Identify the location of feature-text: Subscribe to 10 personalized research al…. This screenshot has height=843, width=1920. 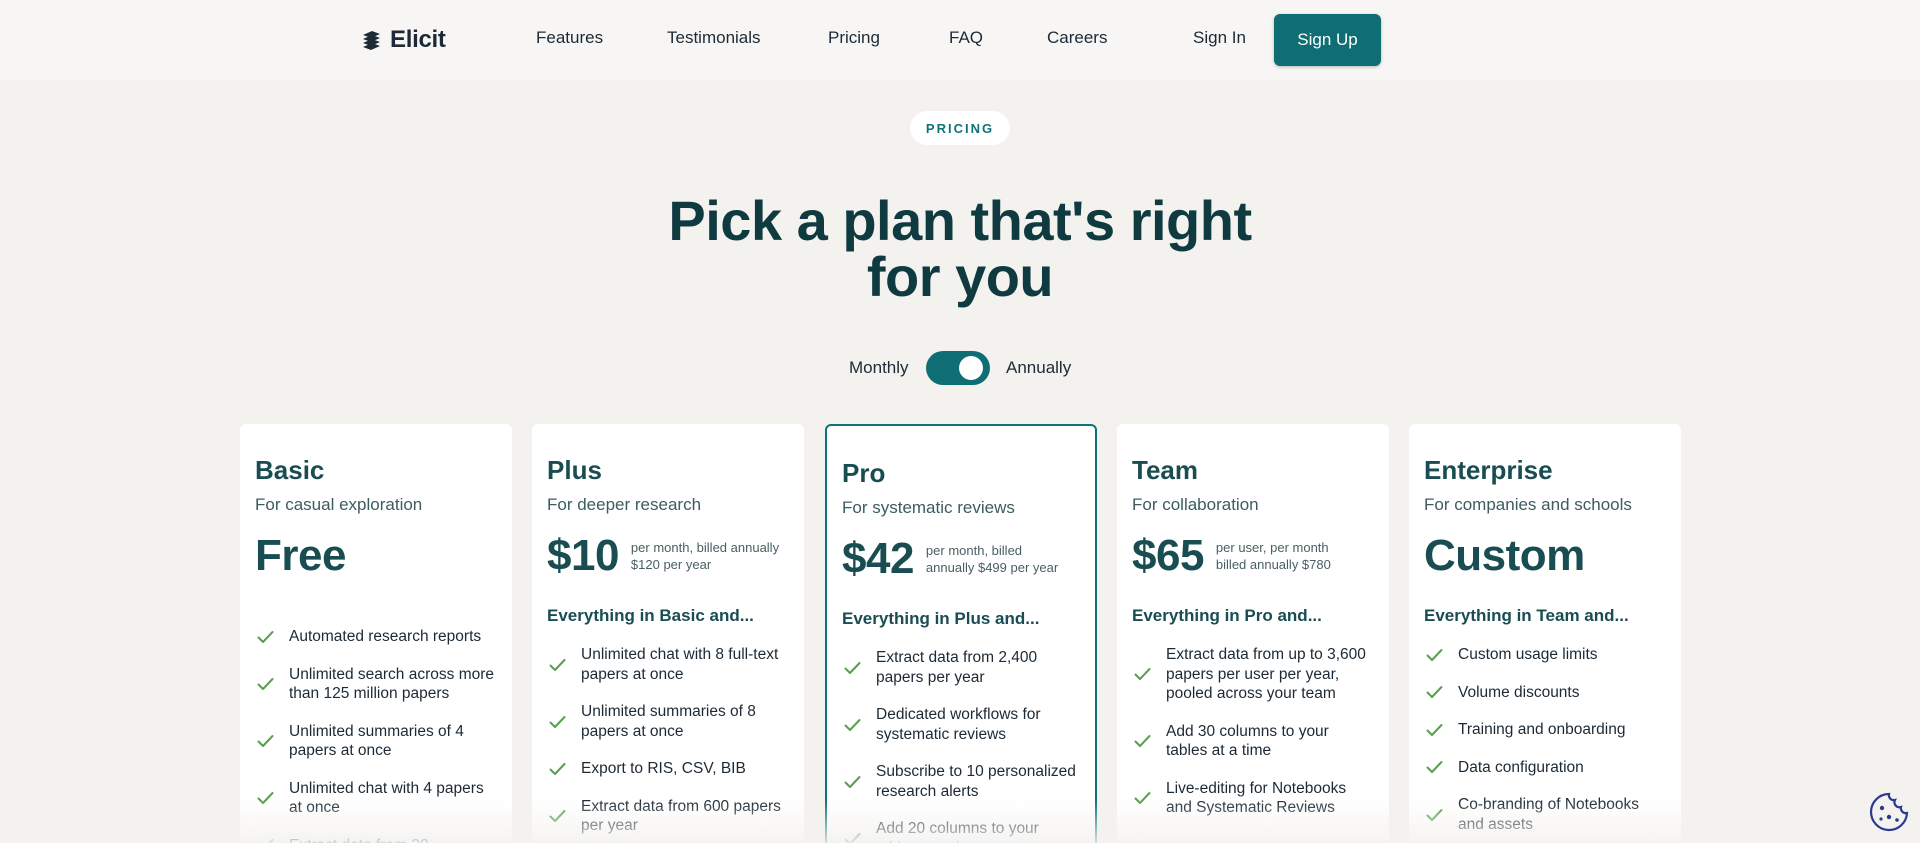
(976, 781).